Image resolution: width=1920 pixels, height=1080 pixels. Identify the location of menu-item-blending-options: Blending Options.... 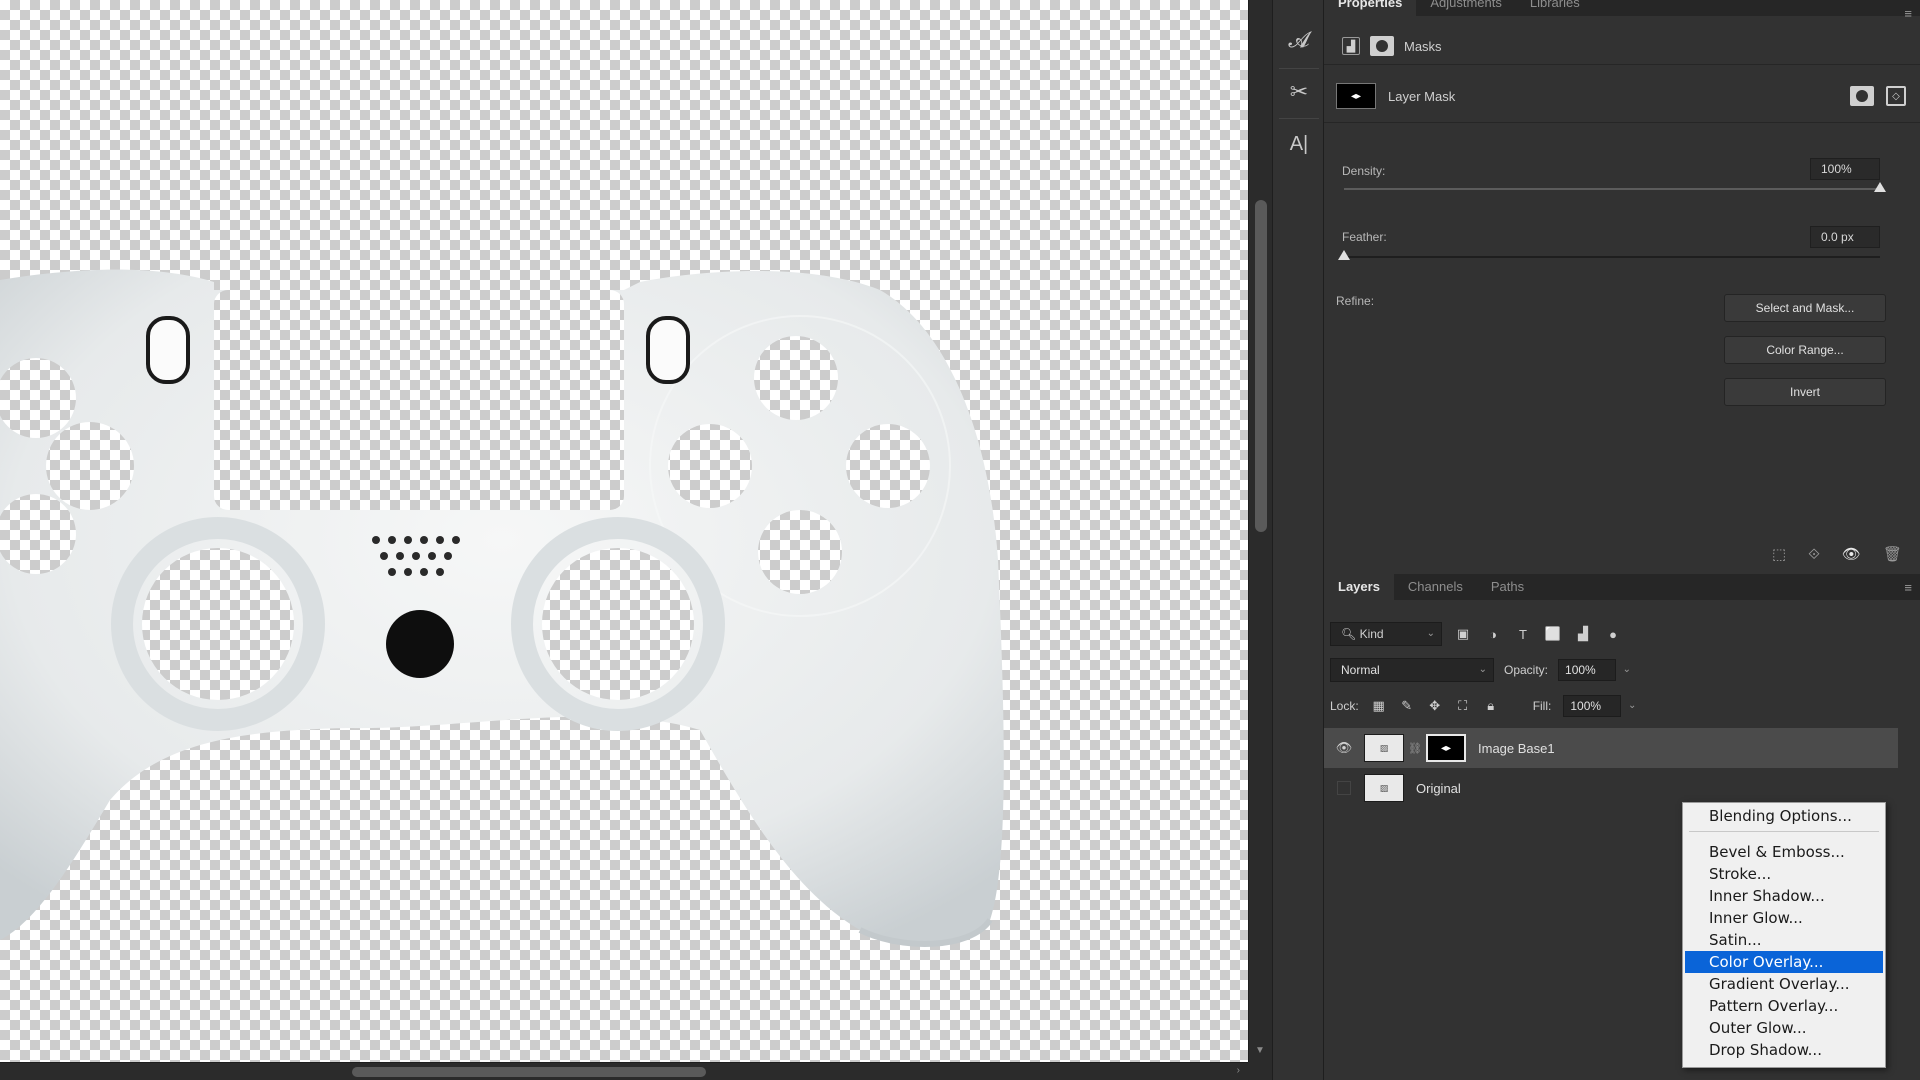
(1784, 816).